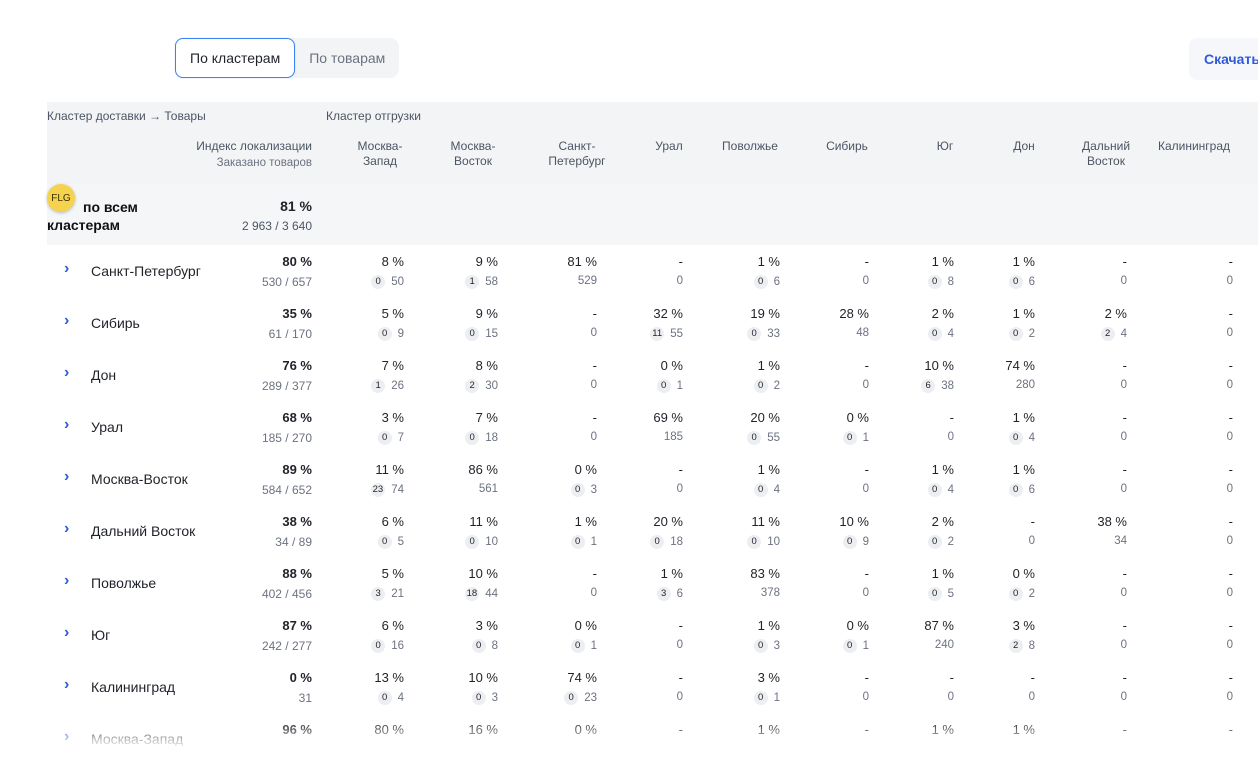 The width and height of the screenshot is (1258, 766). Describe the element at coordinates (137, 738) in the screenshot. I see `cluster-name: Москва-Запад` at that location.